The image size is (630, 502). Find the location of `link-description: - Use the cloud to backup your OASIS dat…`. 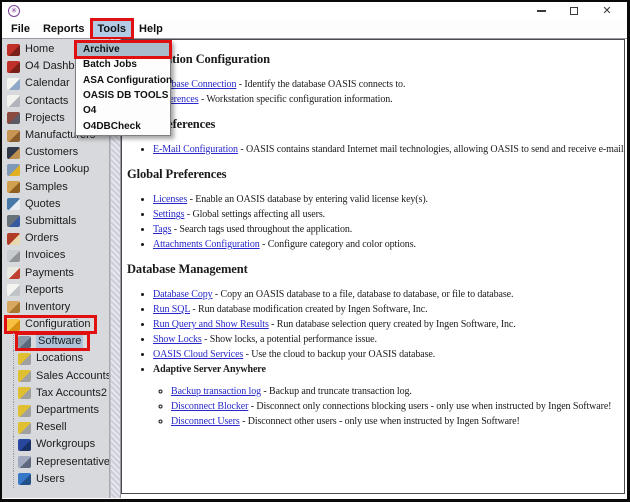

link-description: - Use the cloud to backup your OASIS dat… is located at coordinates (340, 354).